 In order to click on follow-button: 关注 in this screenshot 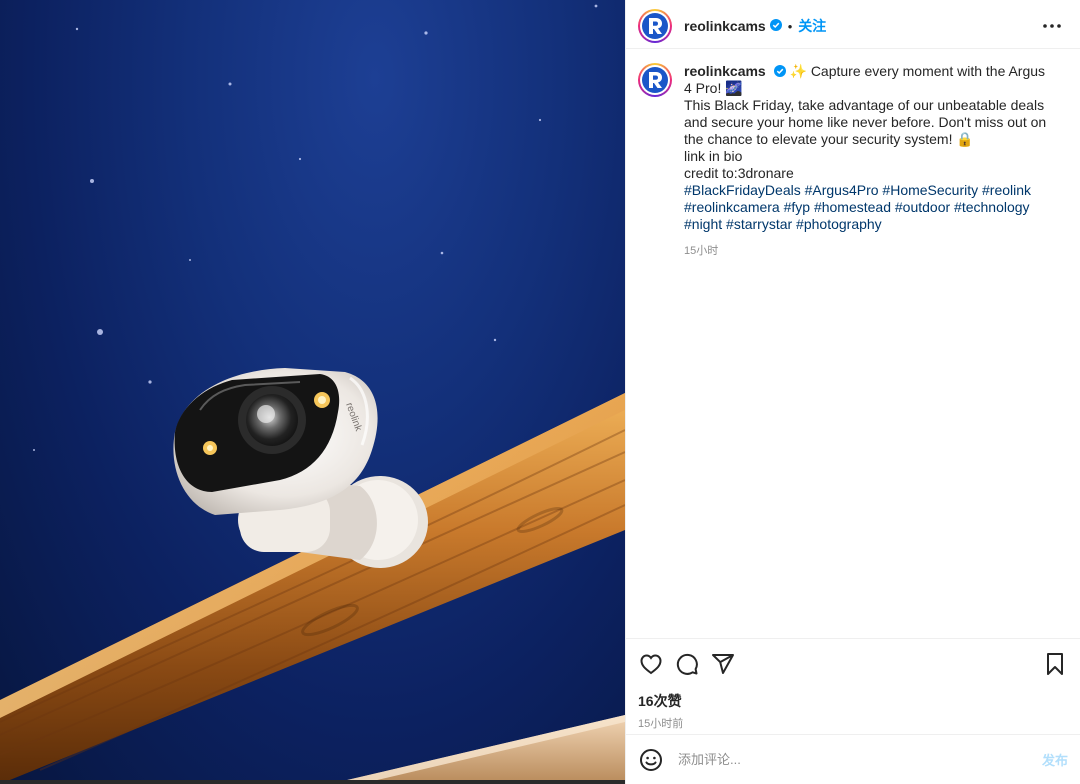, I will do `click(812, 26)`.